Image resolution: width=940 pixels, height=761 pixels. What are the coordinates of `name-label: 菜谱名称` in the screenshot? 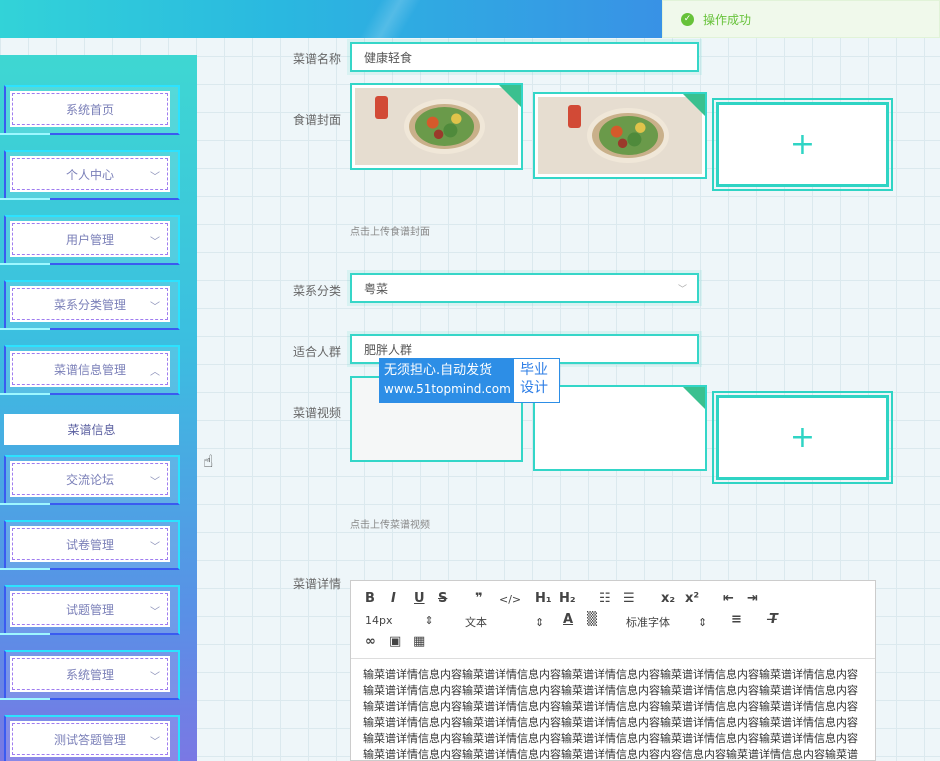 It's located at (316, 59).